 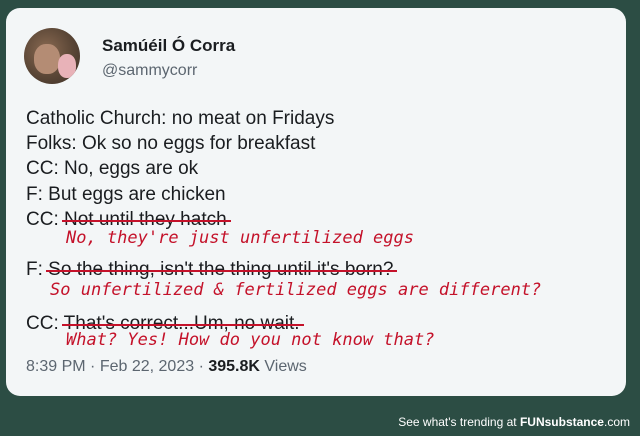 What do you see at coordinates (234, 366) in the screenshot?
I see `views-count: 395.8K` at bounding box center [234, 366].